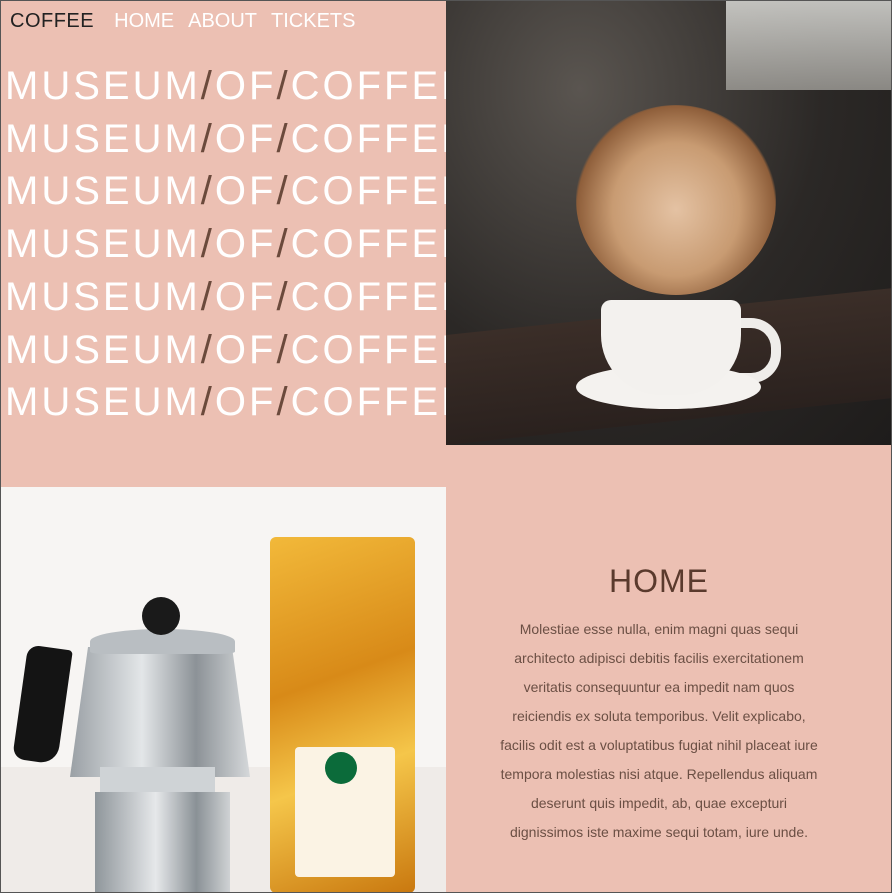 The image size is (892, 893). Describe the element at coordinates (42, 704) in the screenshot. I see `moka-pot-handle` at that location.